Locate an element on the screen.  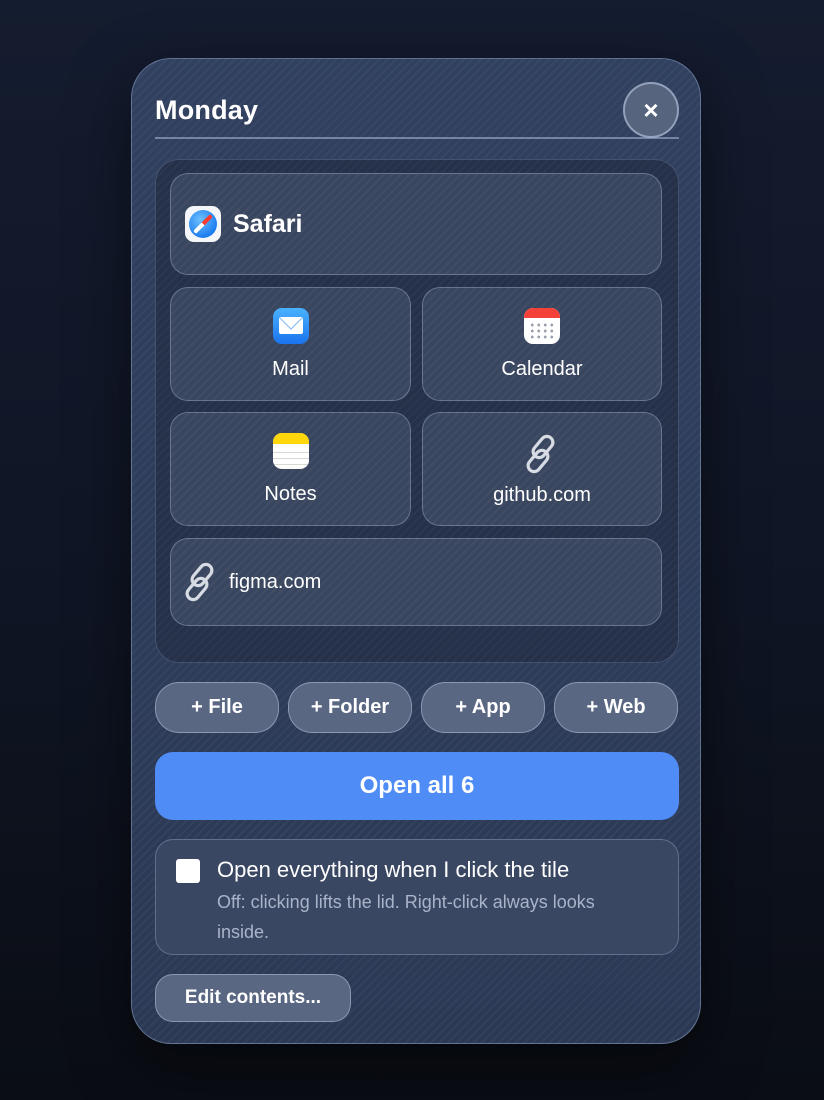
add-file-button: + File is located at coordinates (217, 707).